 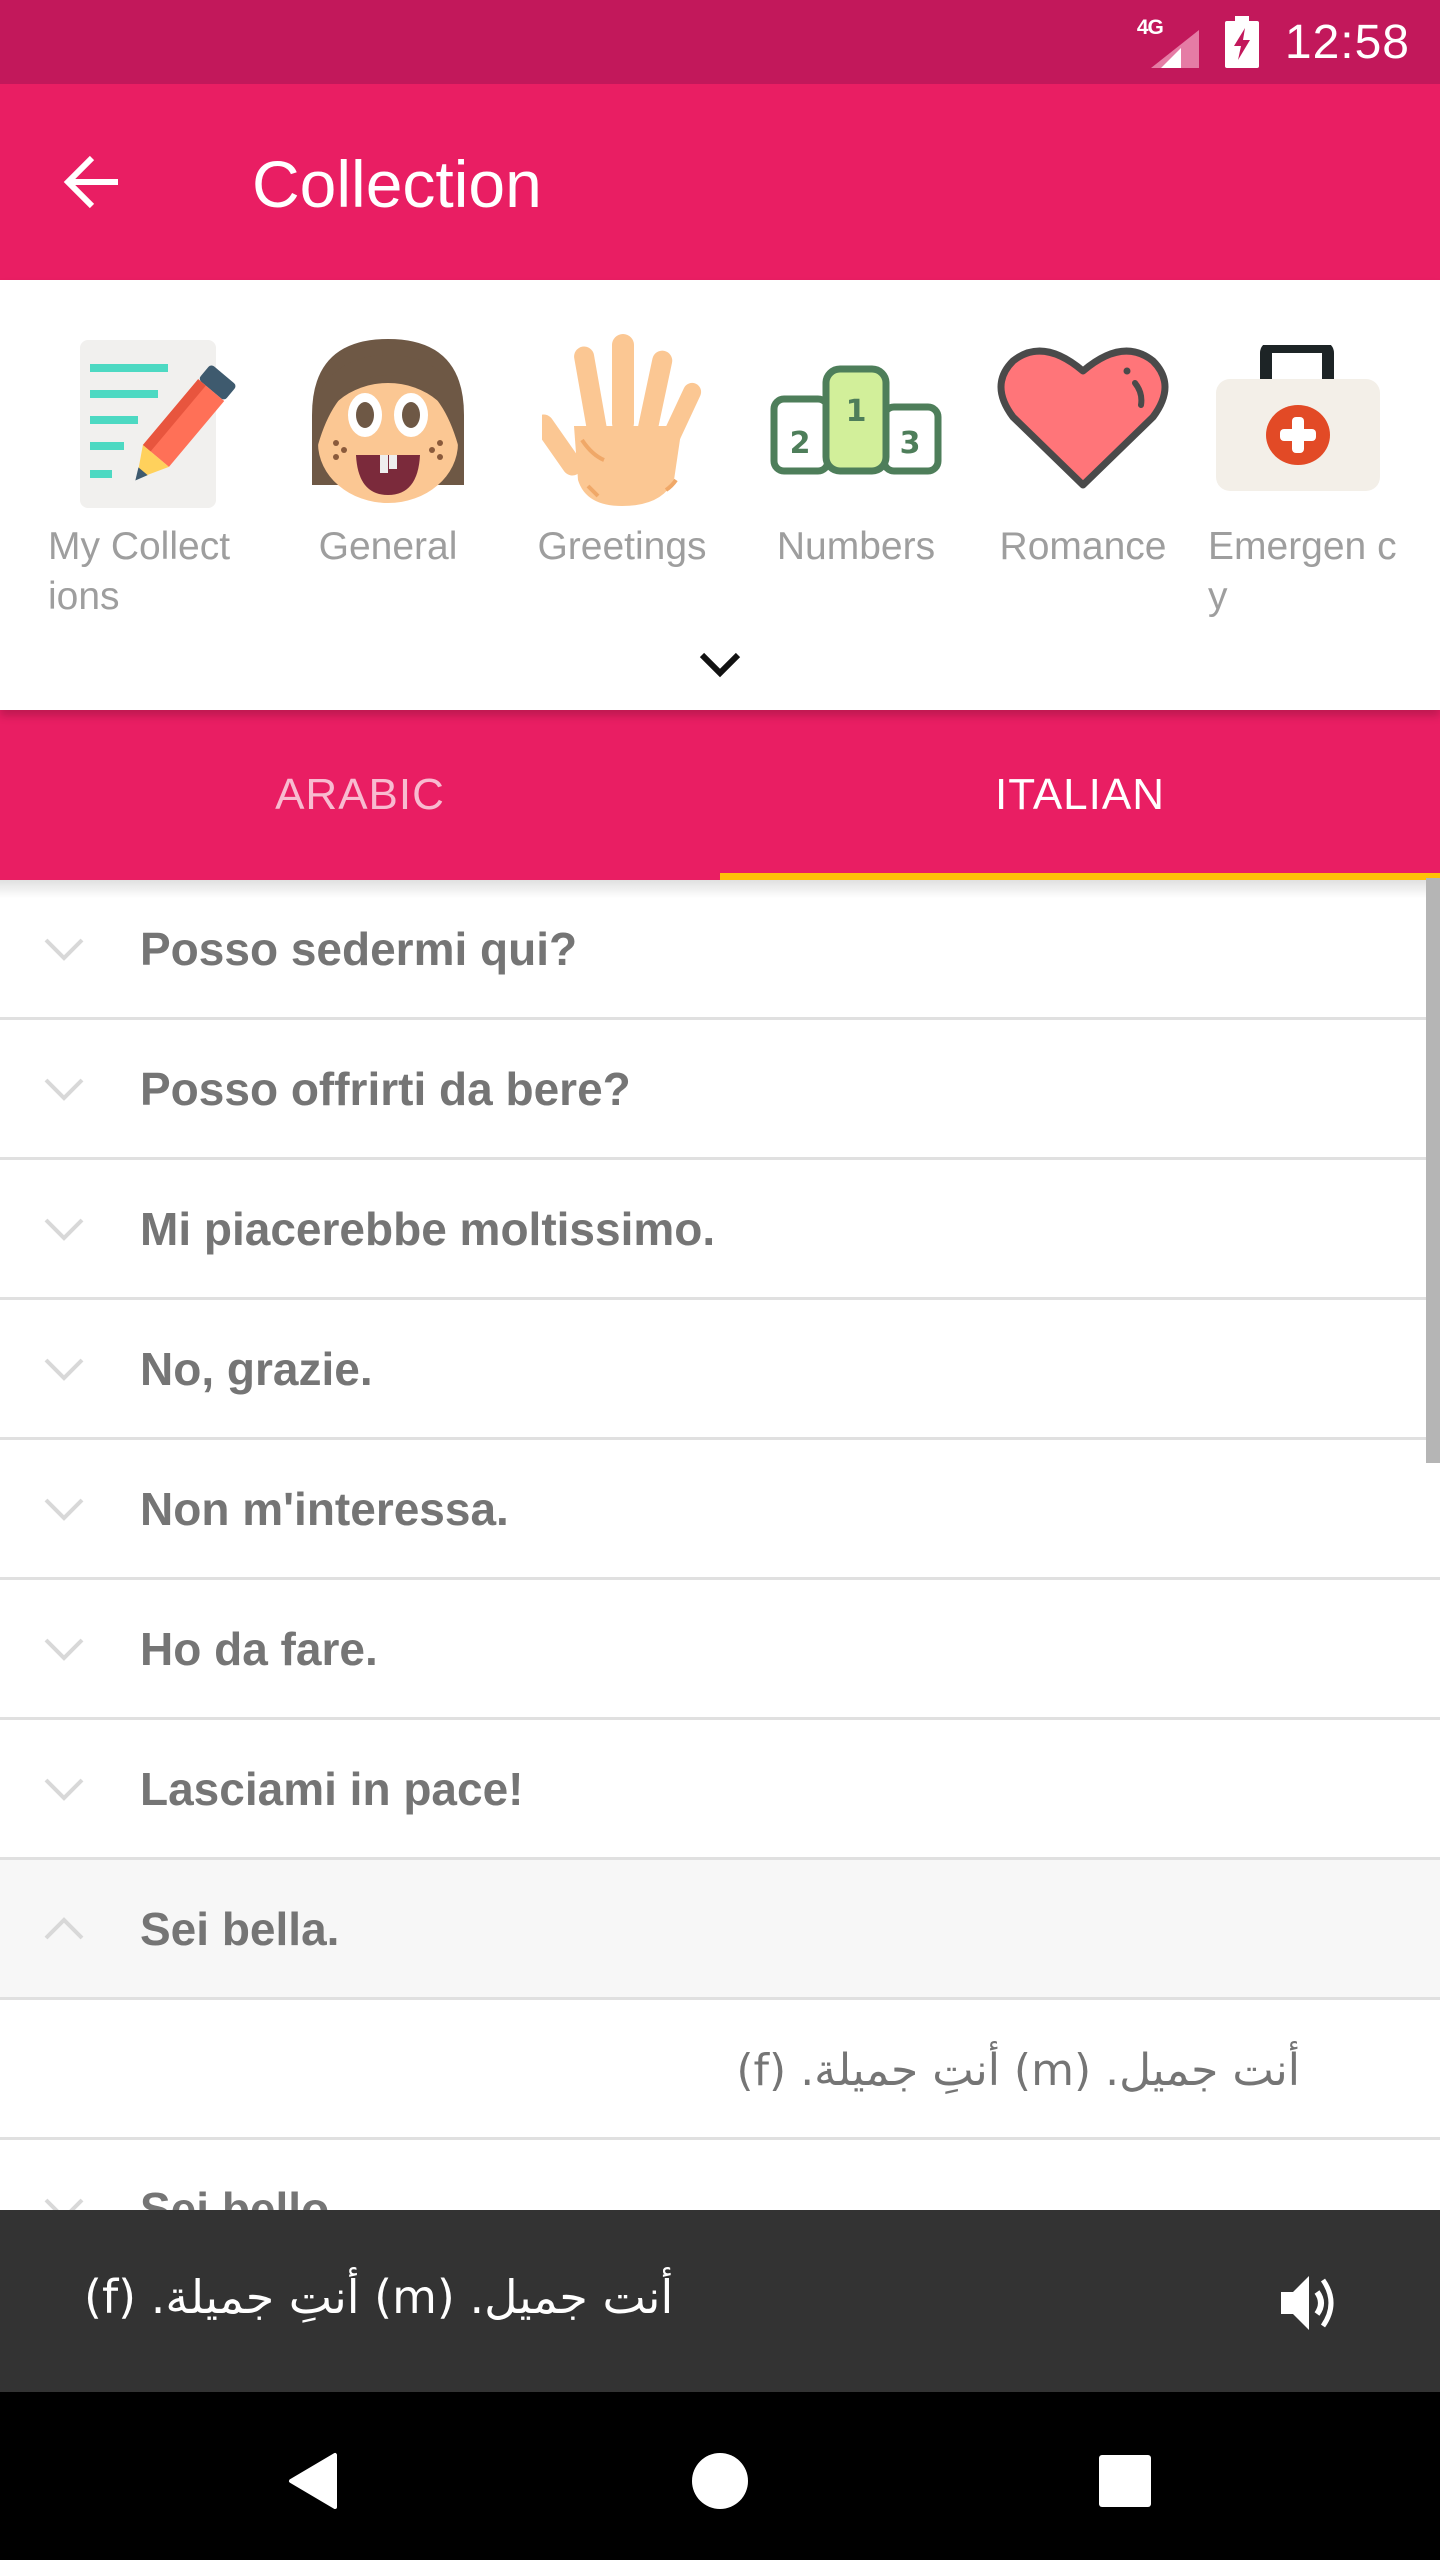 I want to click on category-label: Emergen cy, so click(x=1302, y=571).